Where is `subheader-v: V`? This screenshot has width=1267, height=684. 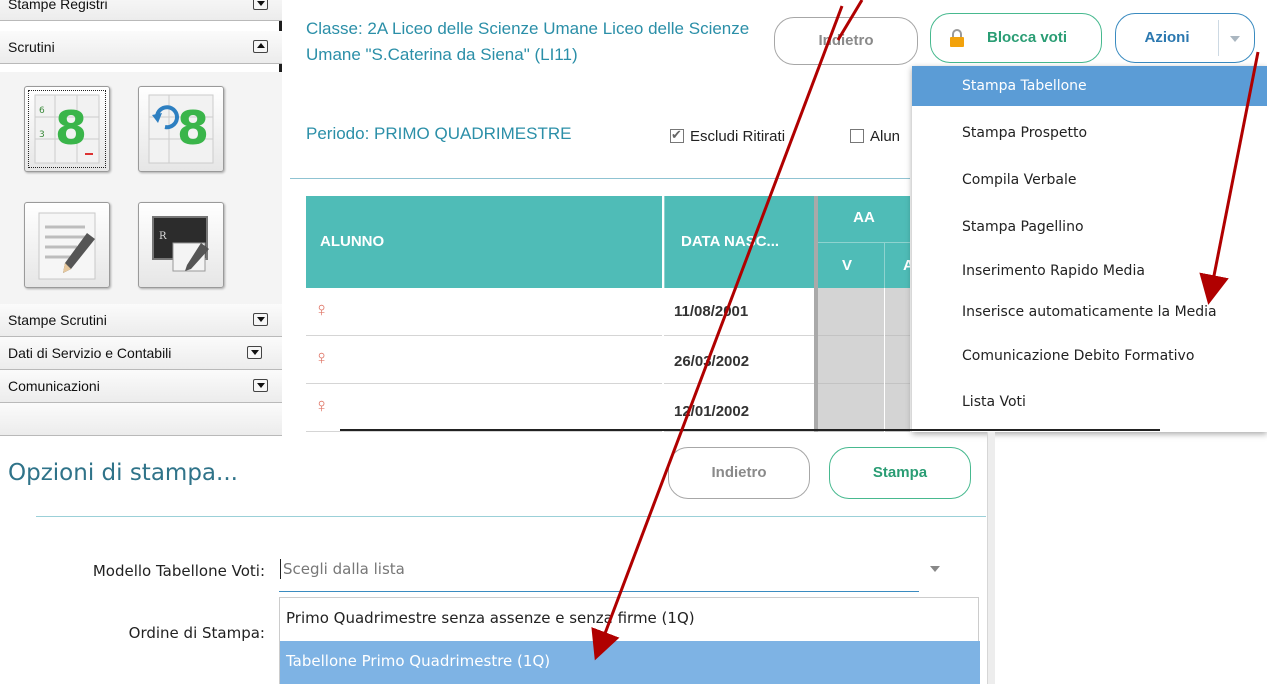
subheader-v: V is located at coordinates (851, 265).